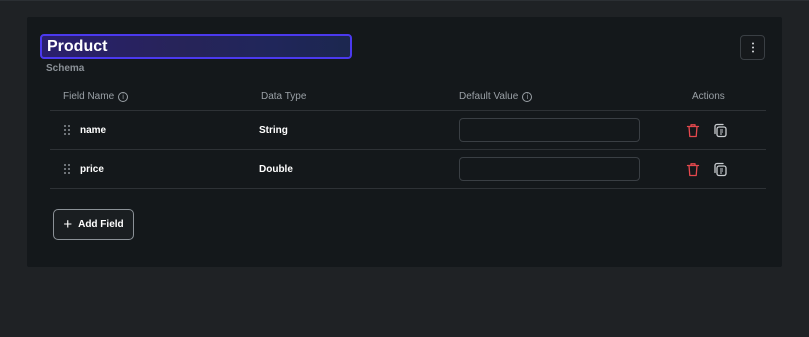 This screenshot has width=809, height=337. What do you see at coordinates (276, 169) in the screenshot?
I see `field-data-type: Double` at bounding box center [276, 169].